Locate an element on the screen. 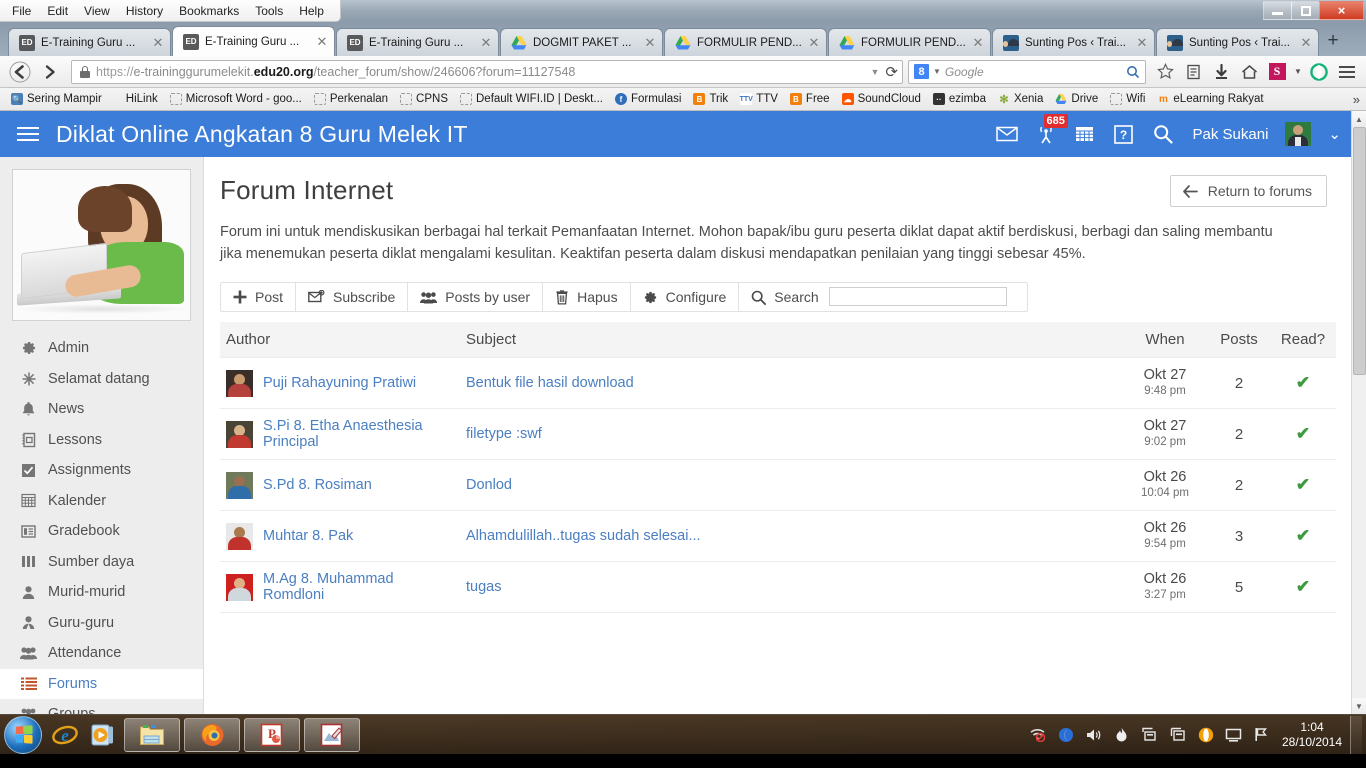 The image size is (1366, 768). sidebar-item-admin: Admin is located at coordinates (101, 348).